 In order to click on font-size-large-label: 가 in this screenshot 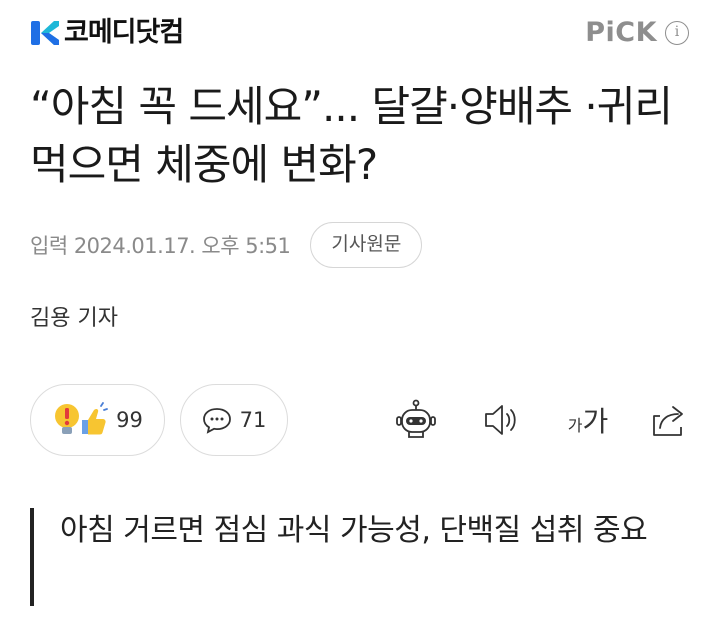, I will do `click(595, 421)`.